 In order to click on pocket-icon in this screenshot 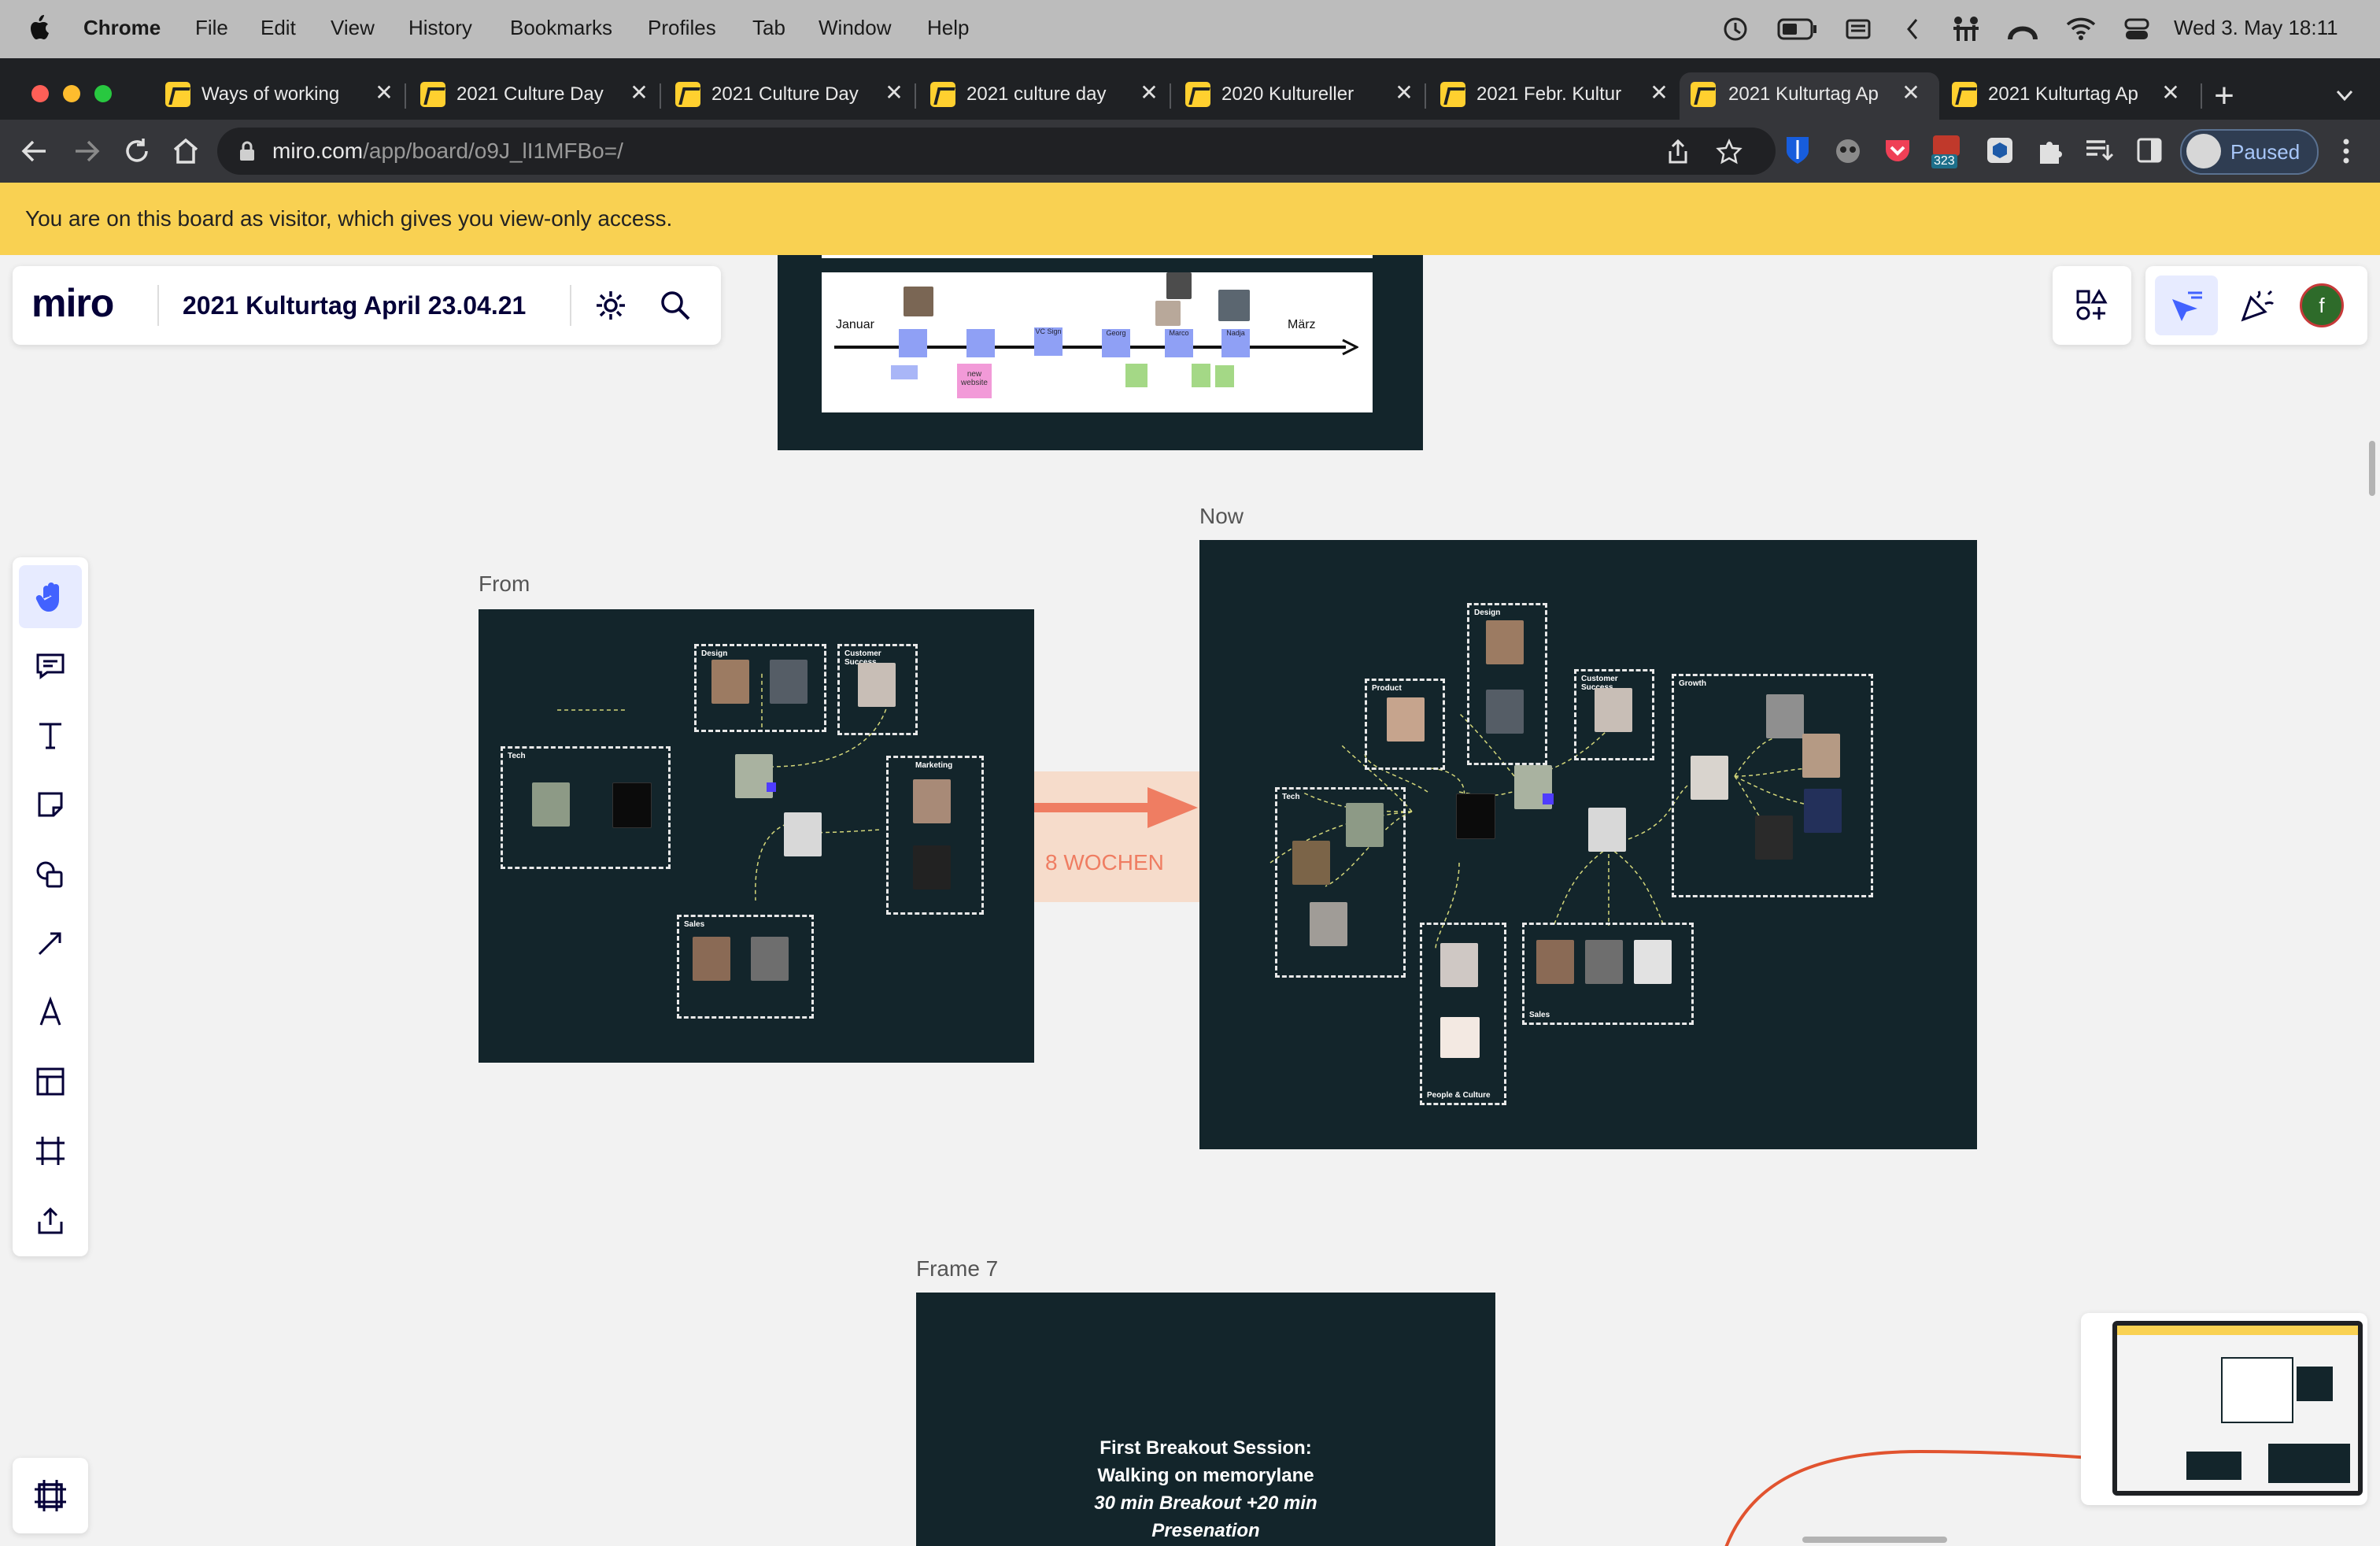, I will do `click(1898, 150)`.